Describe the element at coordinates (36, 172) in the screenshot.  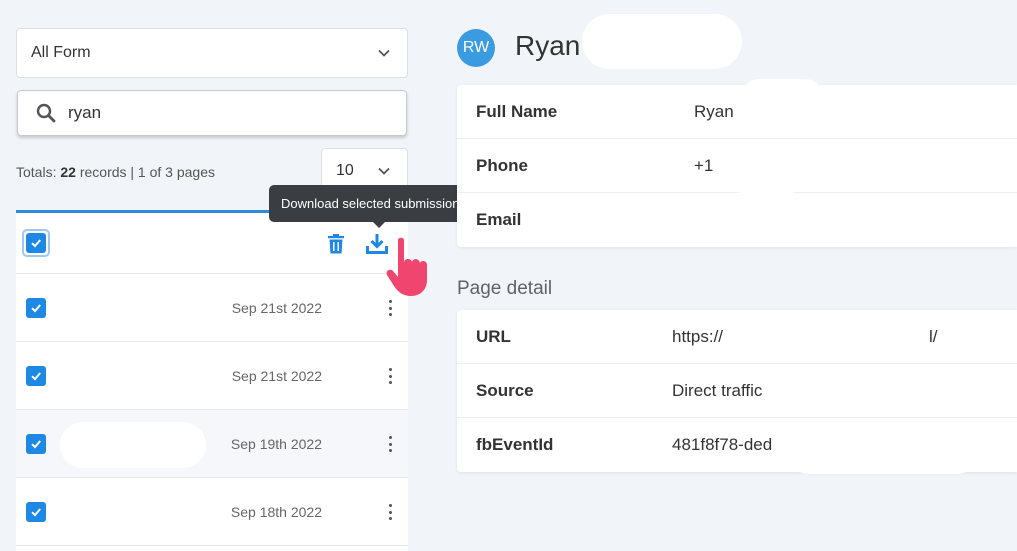
I see `totals-prefix: Totals:` at that location.